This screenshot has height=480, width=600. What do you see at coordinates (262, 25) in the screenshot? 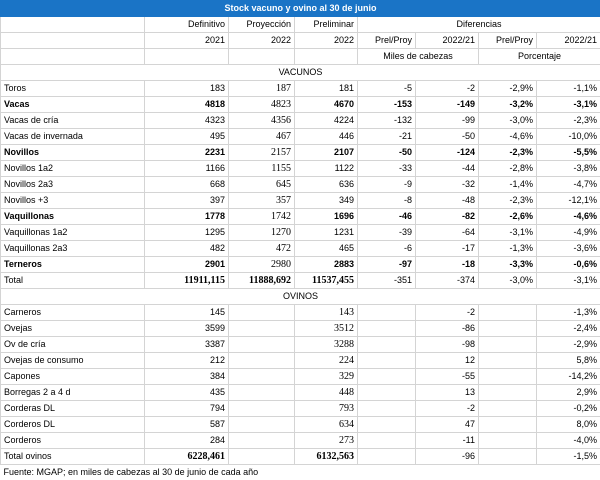
I see `header-proyeccion: Proyección` at bounding box center [262, 25].